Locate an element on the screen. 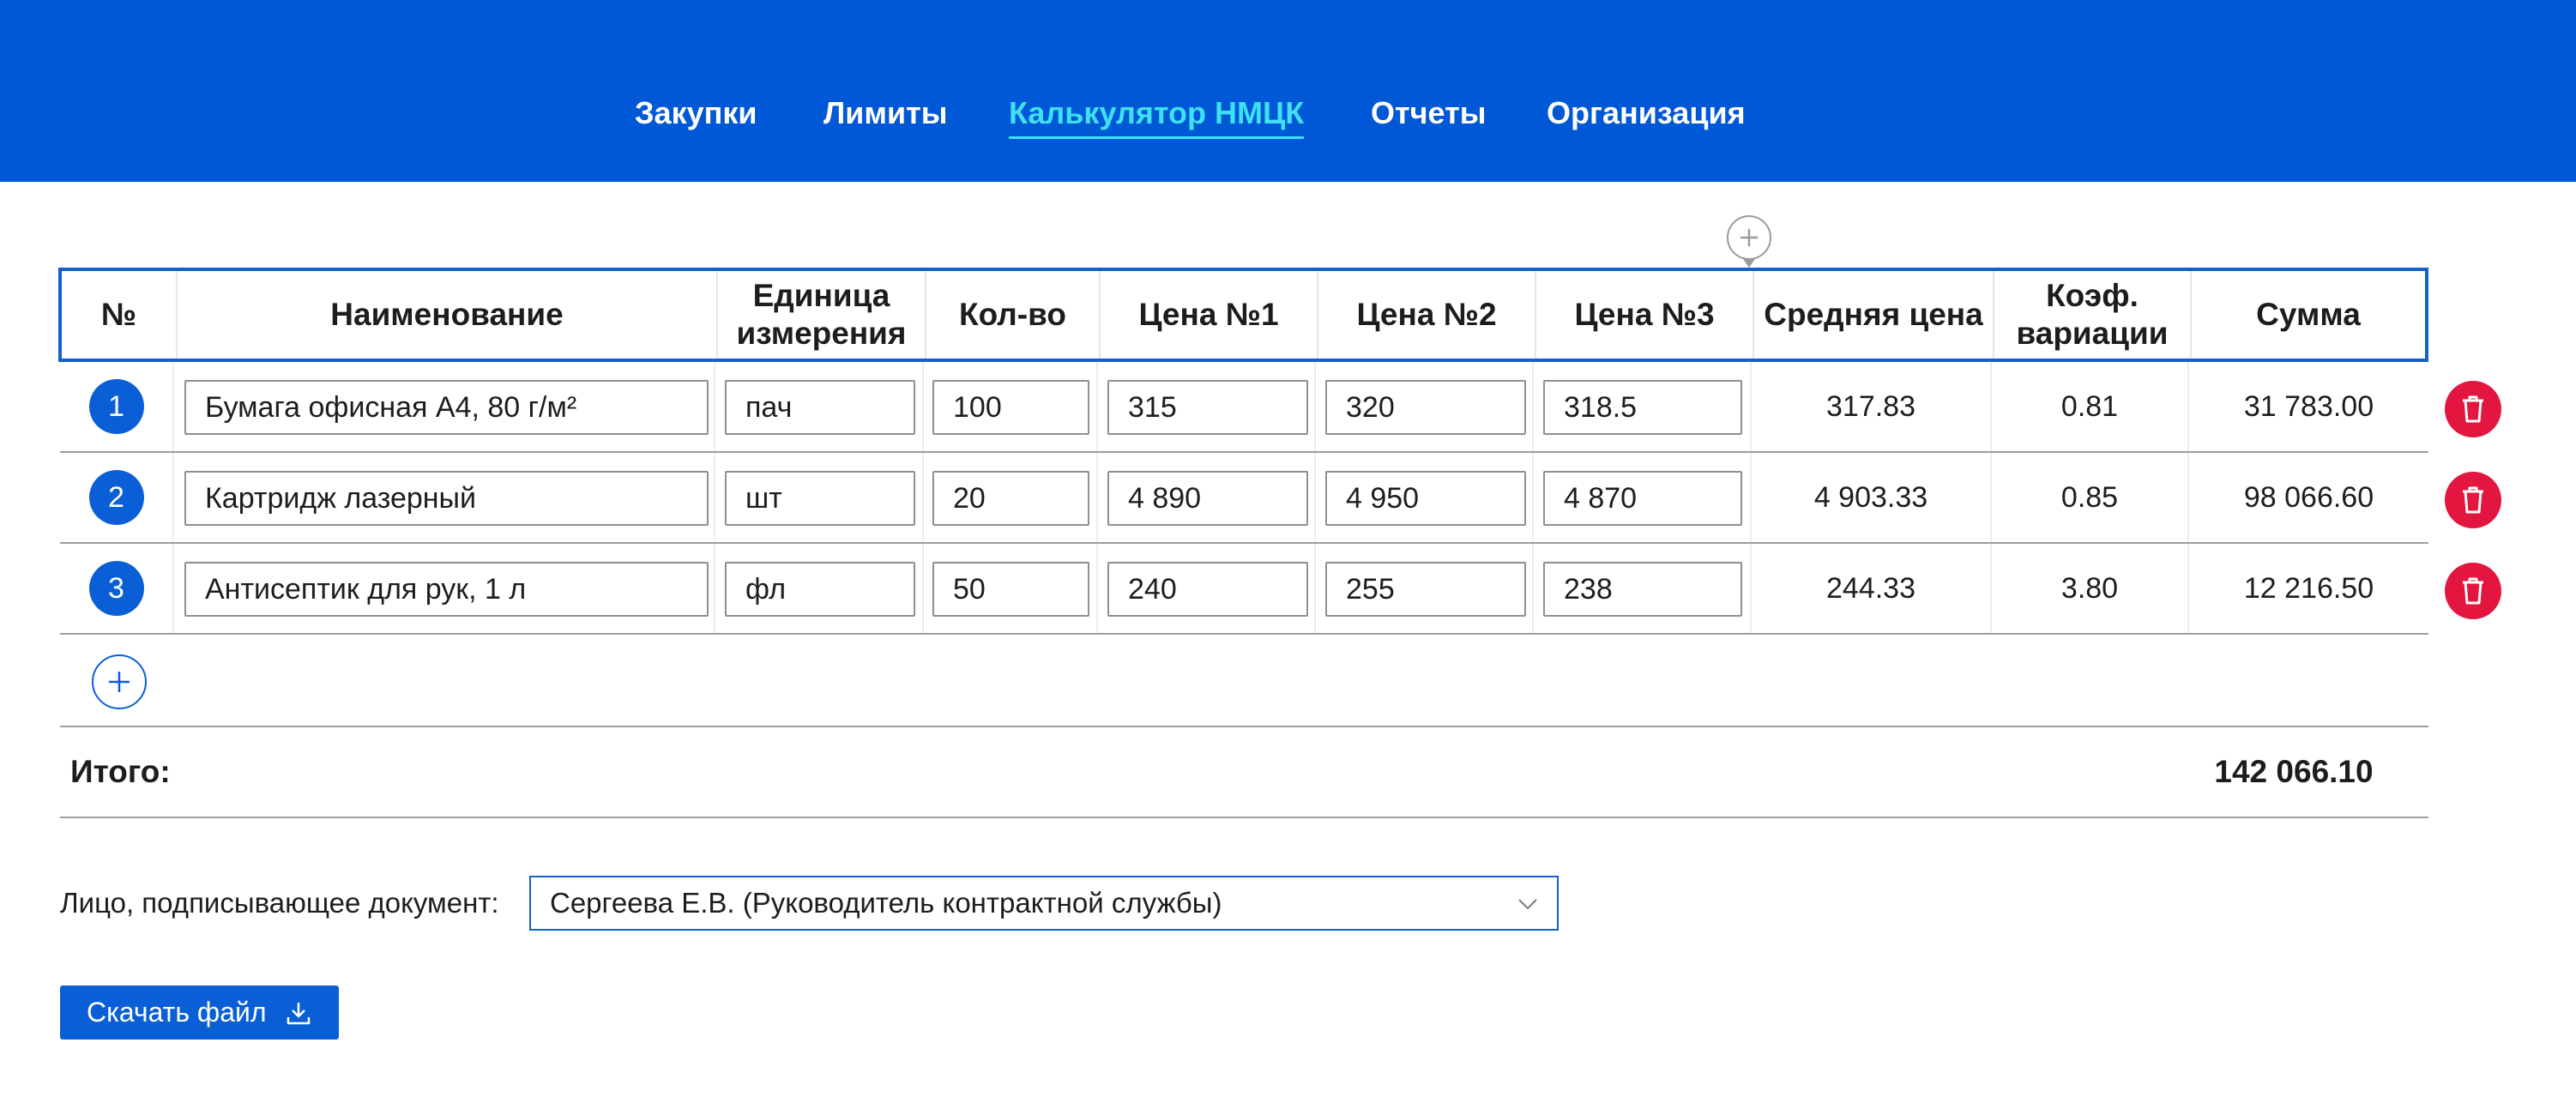 This screenshot has width=2576, height=1097. row-num-cell: 3 is located at coordinates (116, 588).